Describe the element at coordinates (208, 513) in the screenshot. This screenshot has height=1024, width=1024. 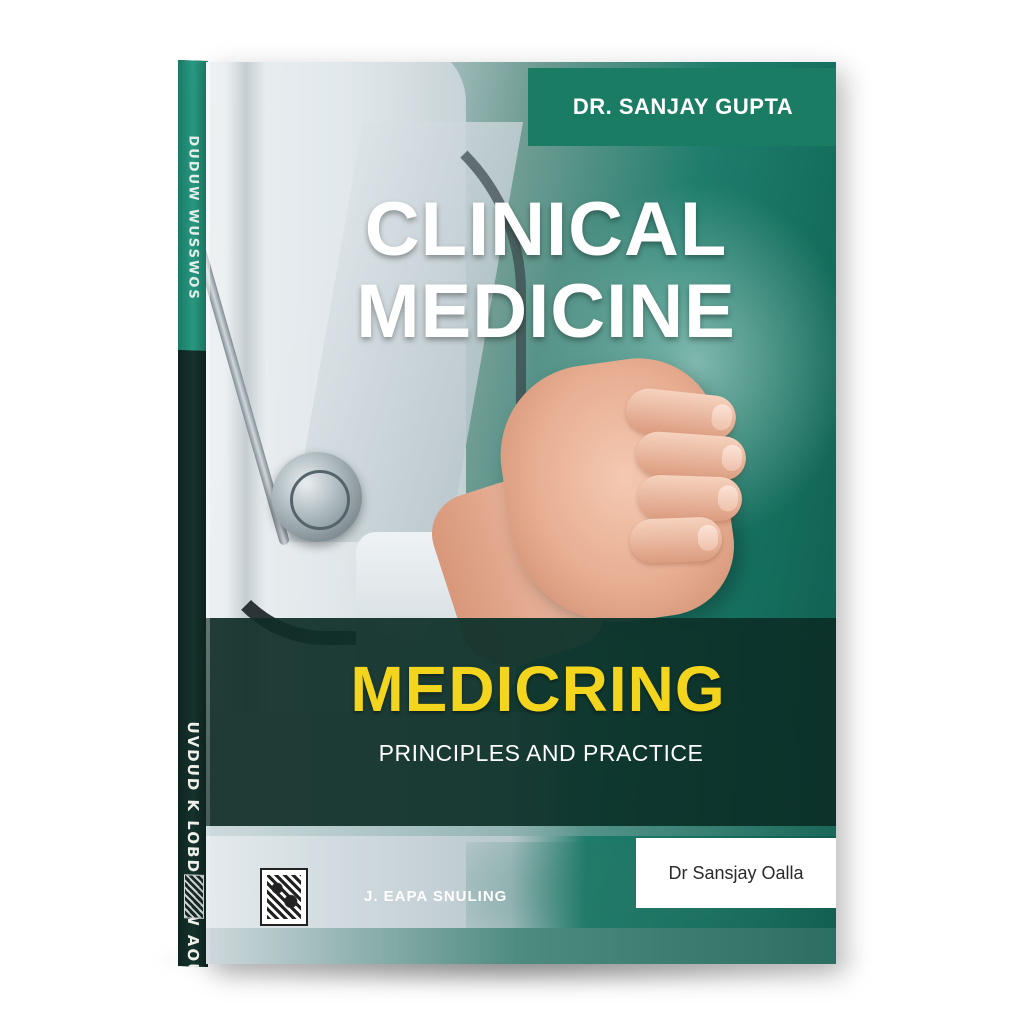
I see `cover-edge-highlight` at that location.